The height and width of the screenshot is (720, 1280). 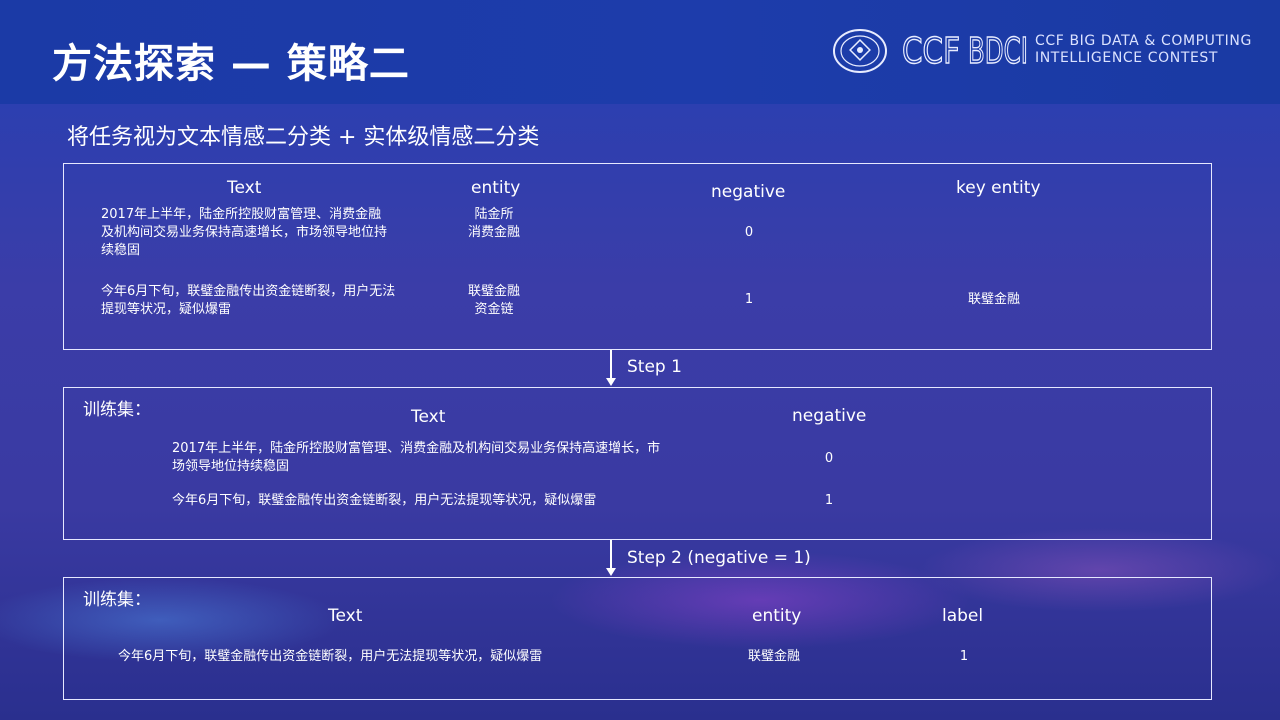 I want to click on row2-entity: 联璧金融 资金链, so click(x=494, y=301).